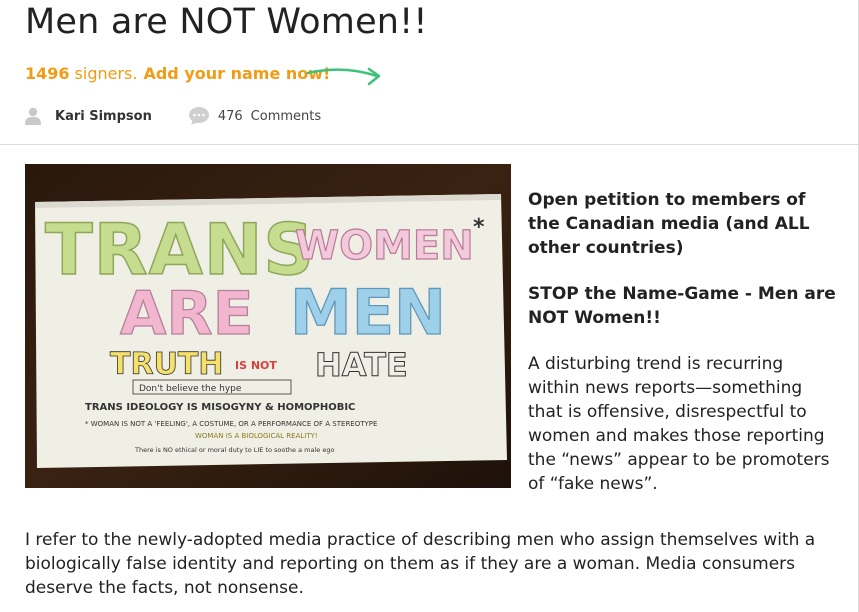  I want to click on sign-hate: HATE, so click(361, 365).